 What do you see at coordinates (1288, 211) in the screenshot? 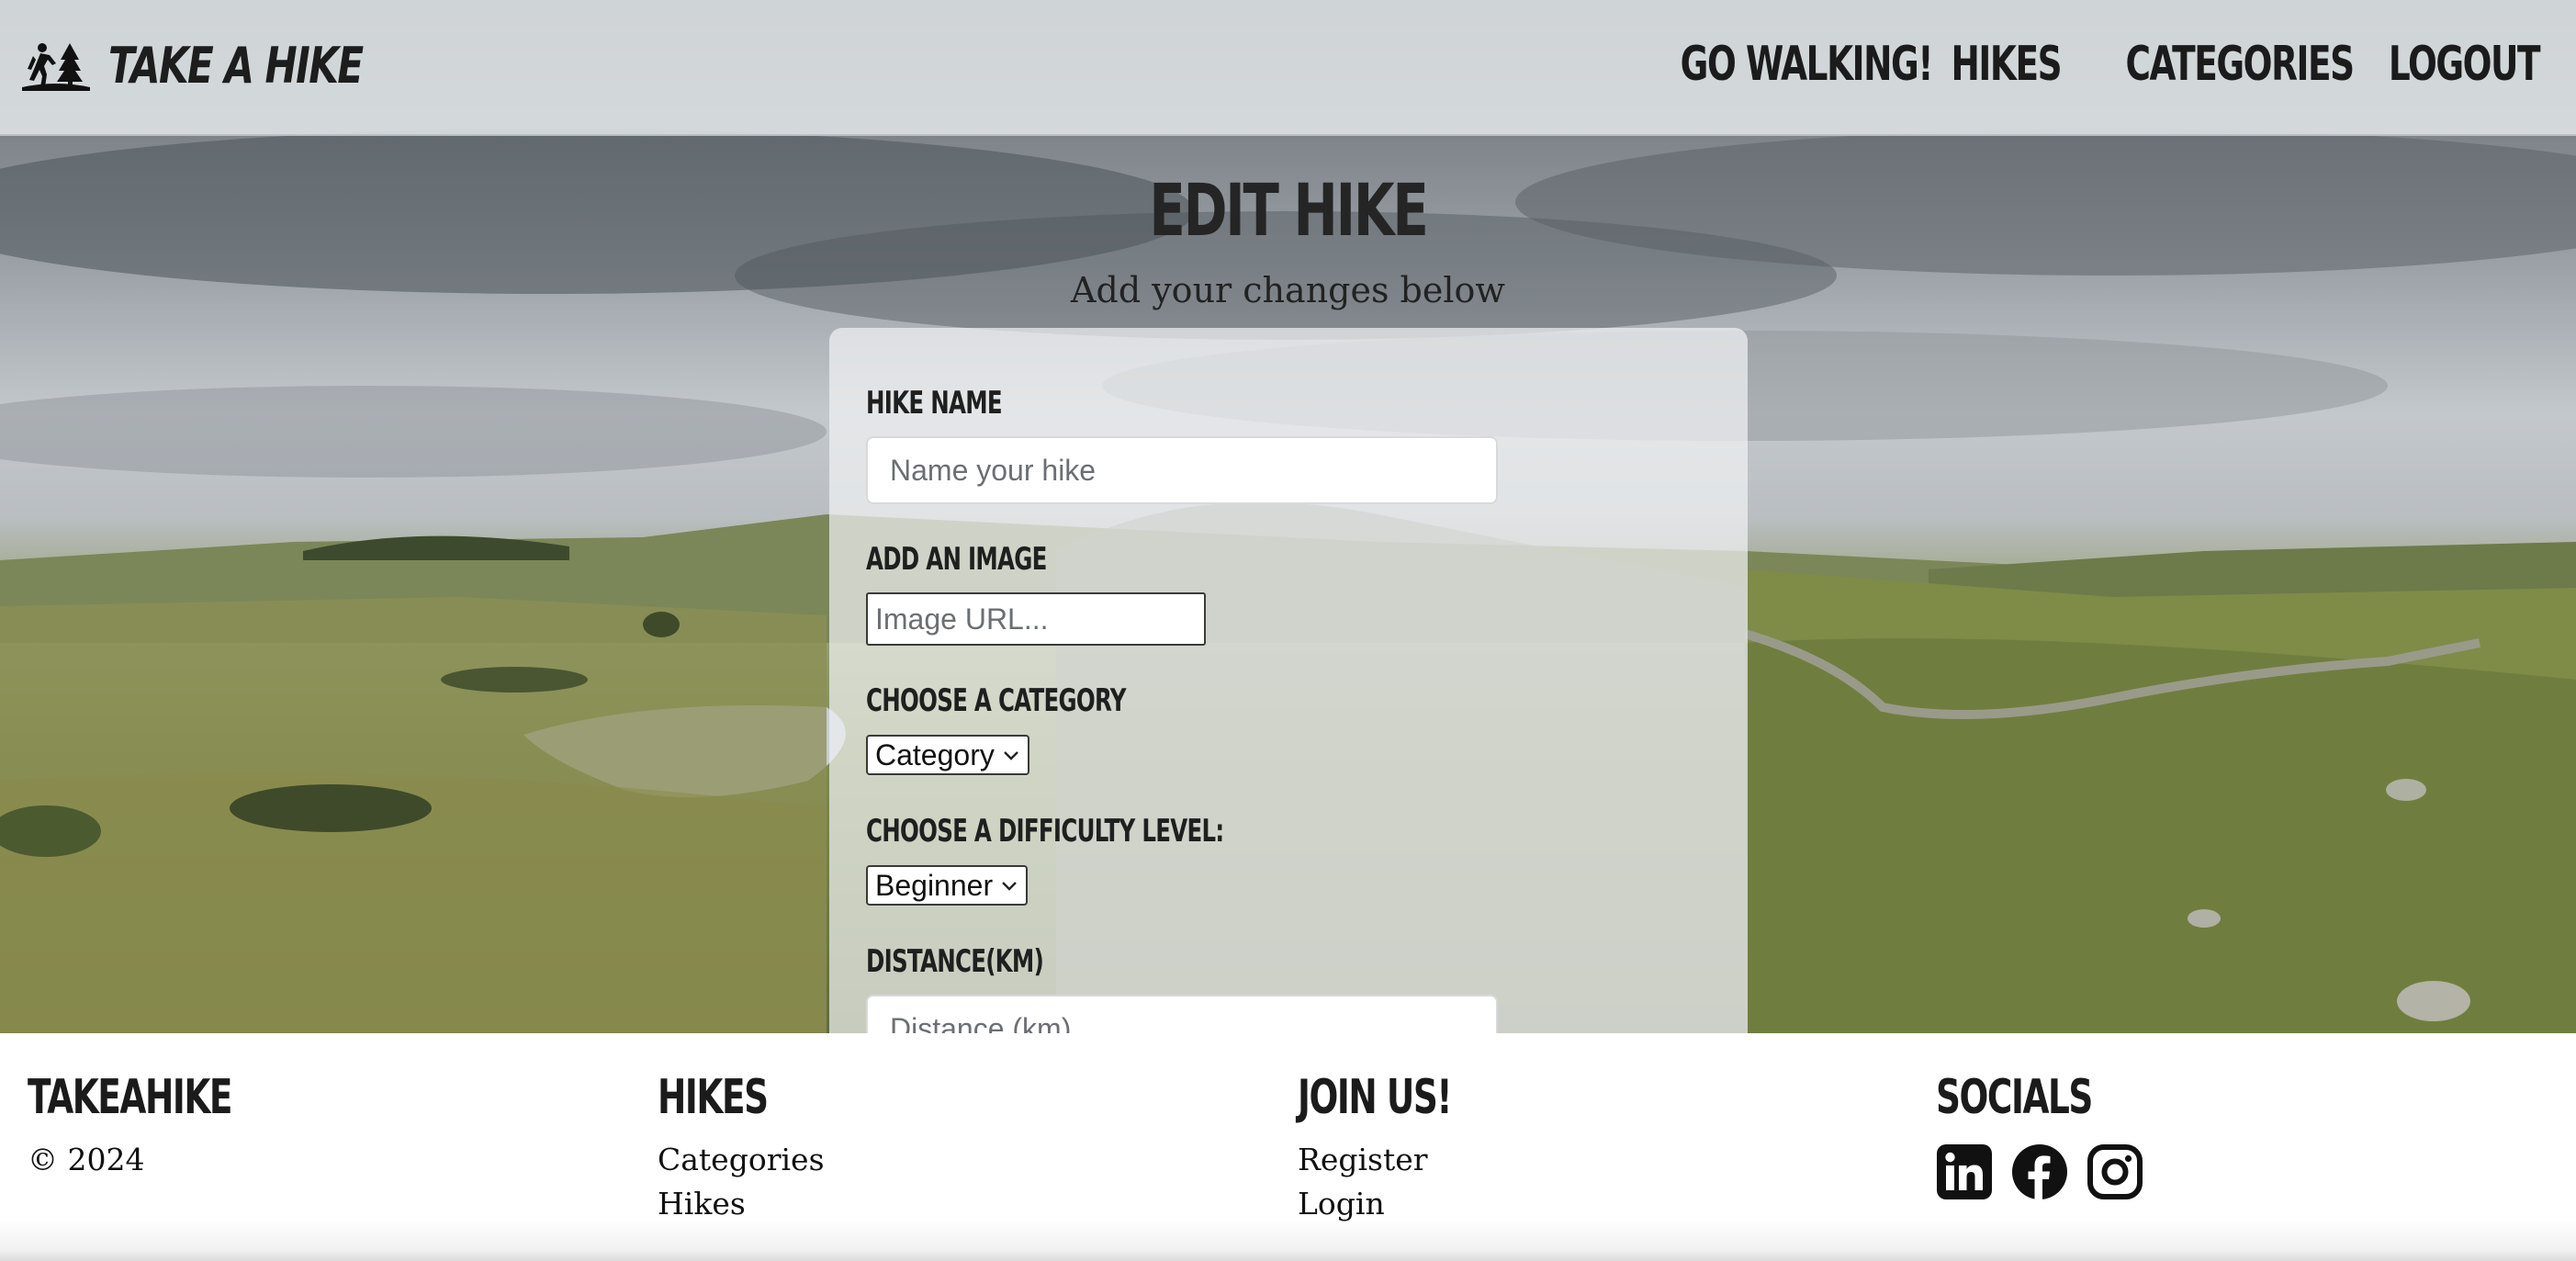
I see `page-title: EDIT HIKE` at bounding box center [1288, 211].